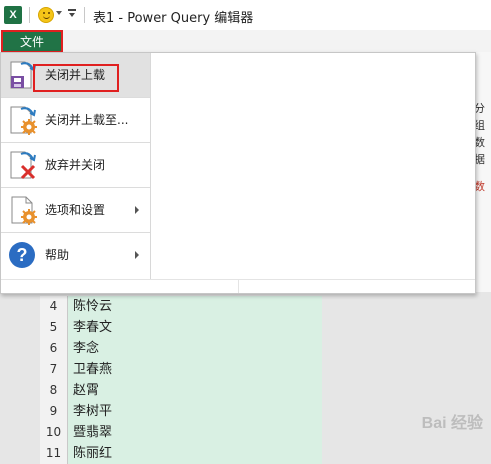 This screenshot has height=464, width=491. Describe the element at coordinates (195, 369) in the screenshot. I see `table-cell: 卫春燕` at that location.